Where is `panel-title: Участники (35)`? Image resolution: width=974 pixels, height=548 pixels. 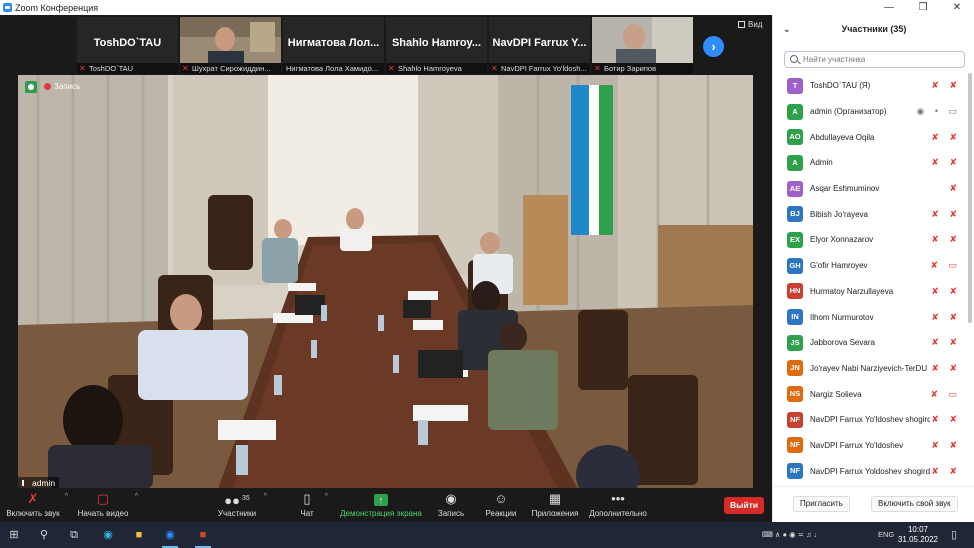
panel-title: Участники (35) is located at coordinates (874, 29).